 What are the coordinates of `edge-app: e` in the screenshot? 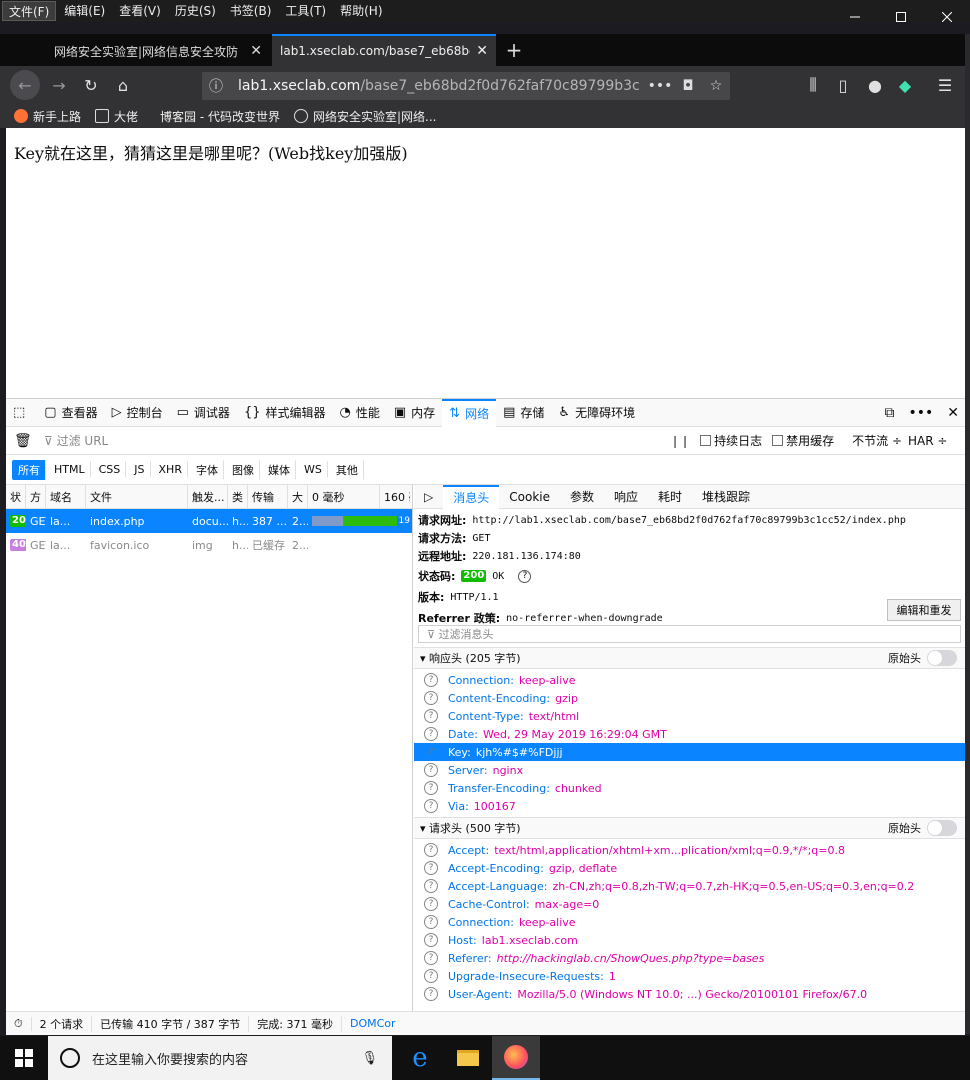 It's located at (420, 1058).